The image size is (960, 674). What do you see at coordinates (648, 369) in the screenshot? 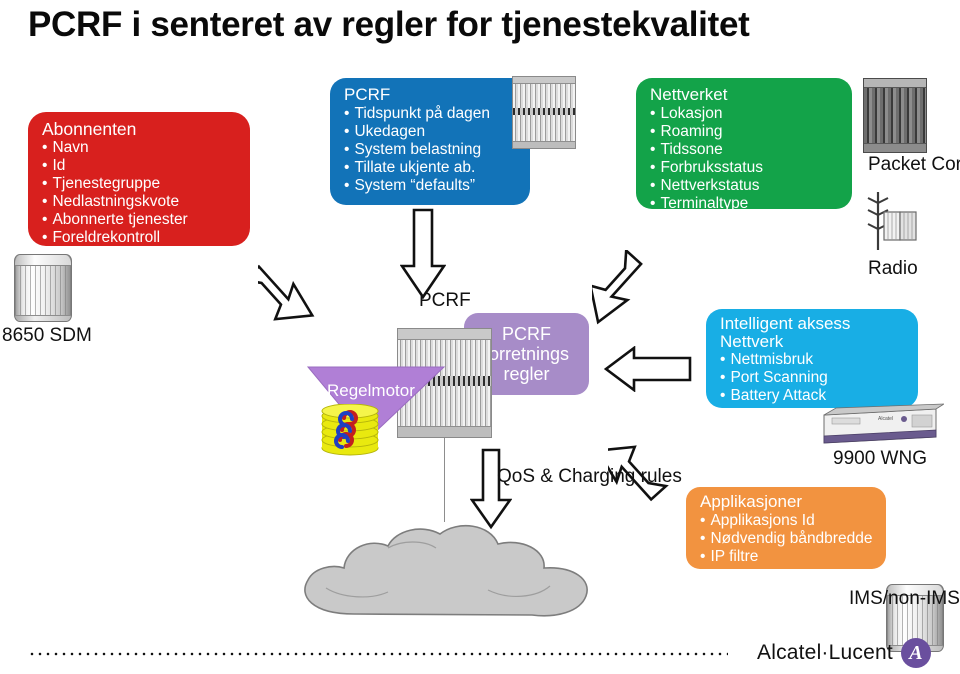
I see `arrow-left-intelligent` at bounding box center [648, 369].